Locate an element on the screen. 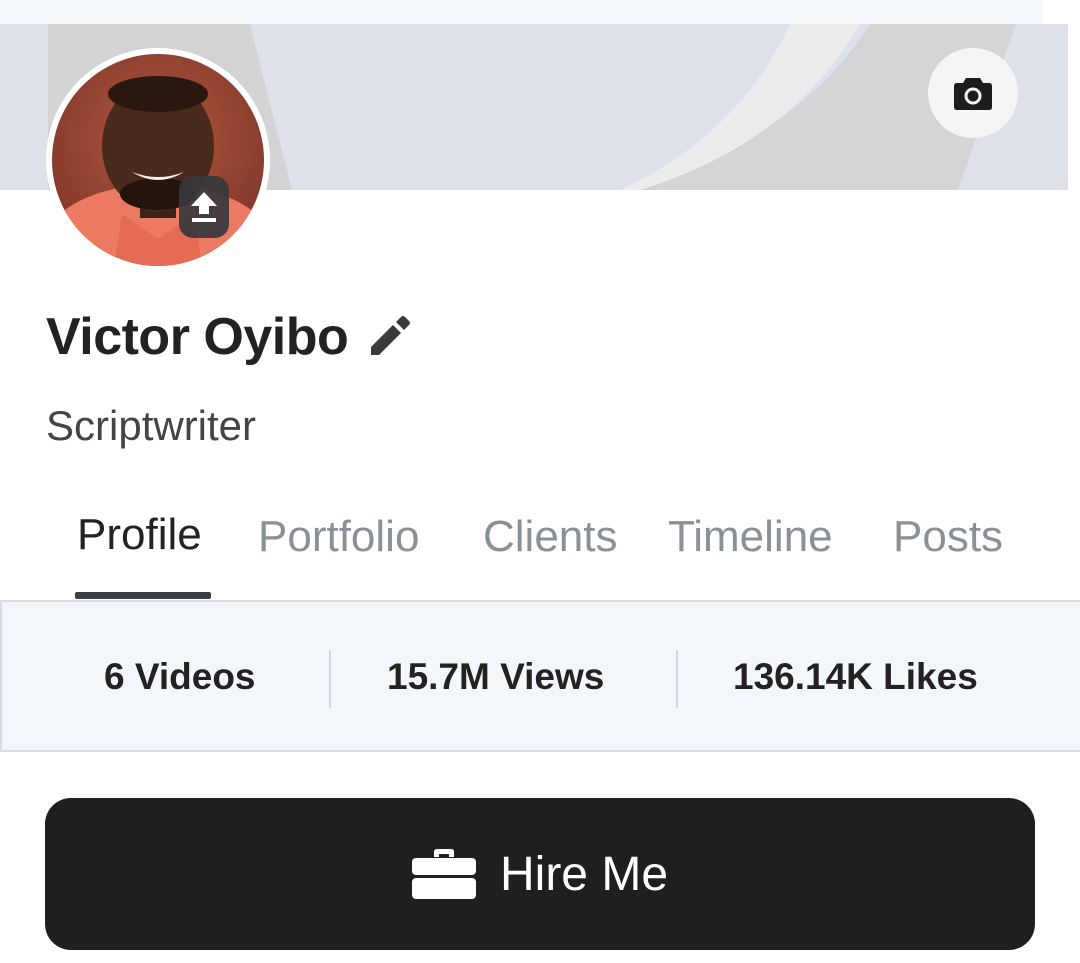 Image resolution: width=1080 pixels, height=963 pixels. avatar-photo is located at coordinates (158, 160).